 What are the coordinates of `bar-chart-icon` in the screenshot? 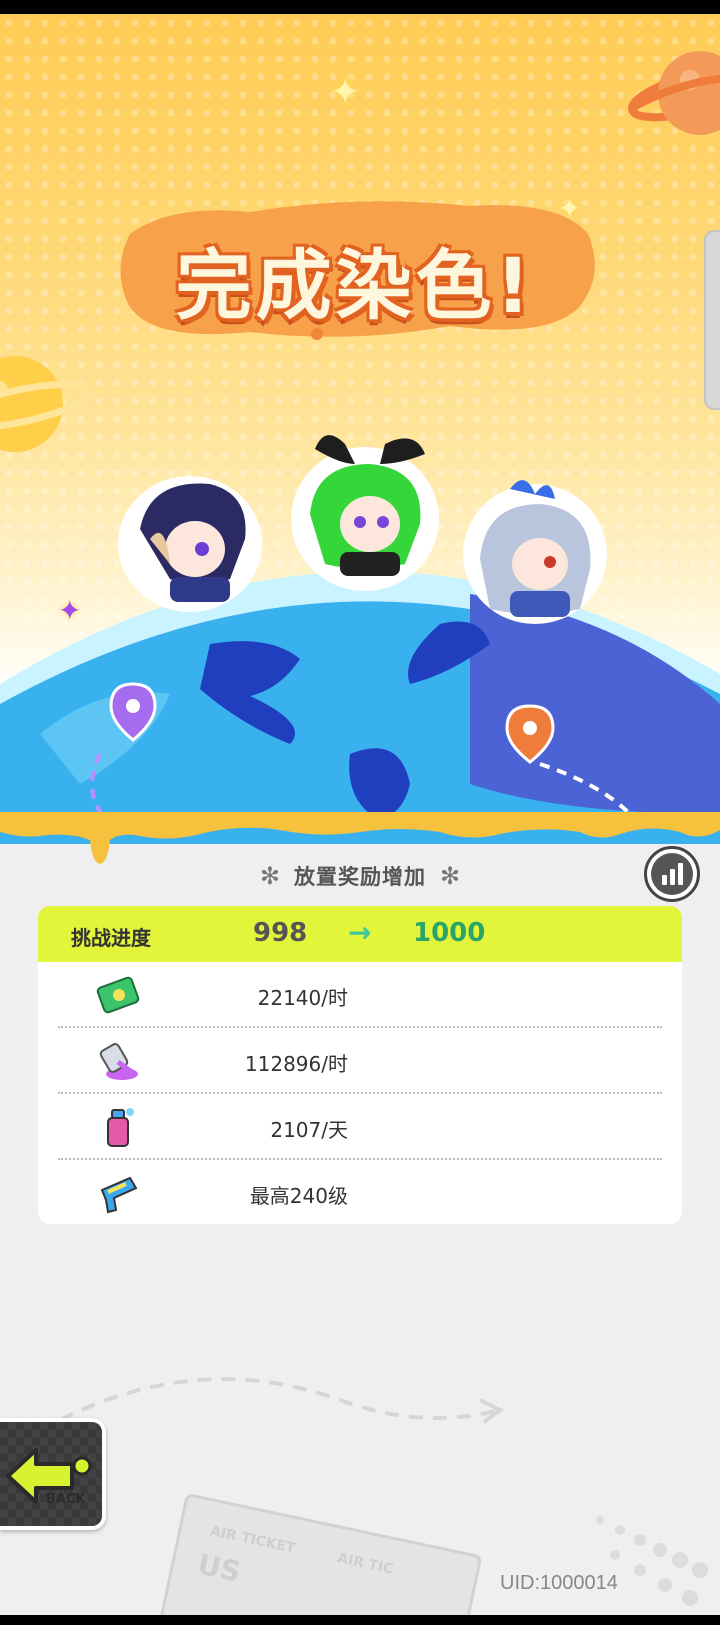 It's located at (672, 874).